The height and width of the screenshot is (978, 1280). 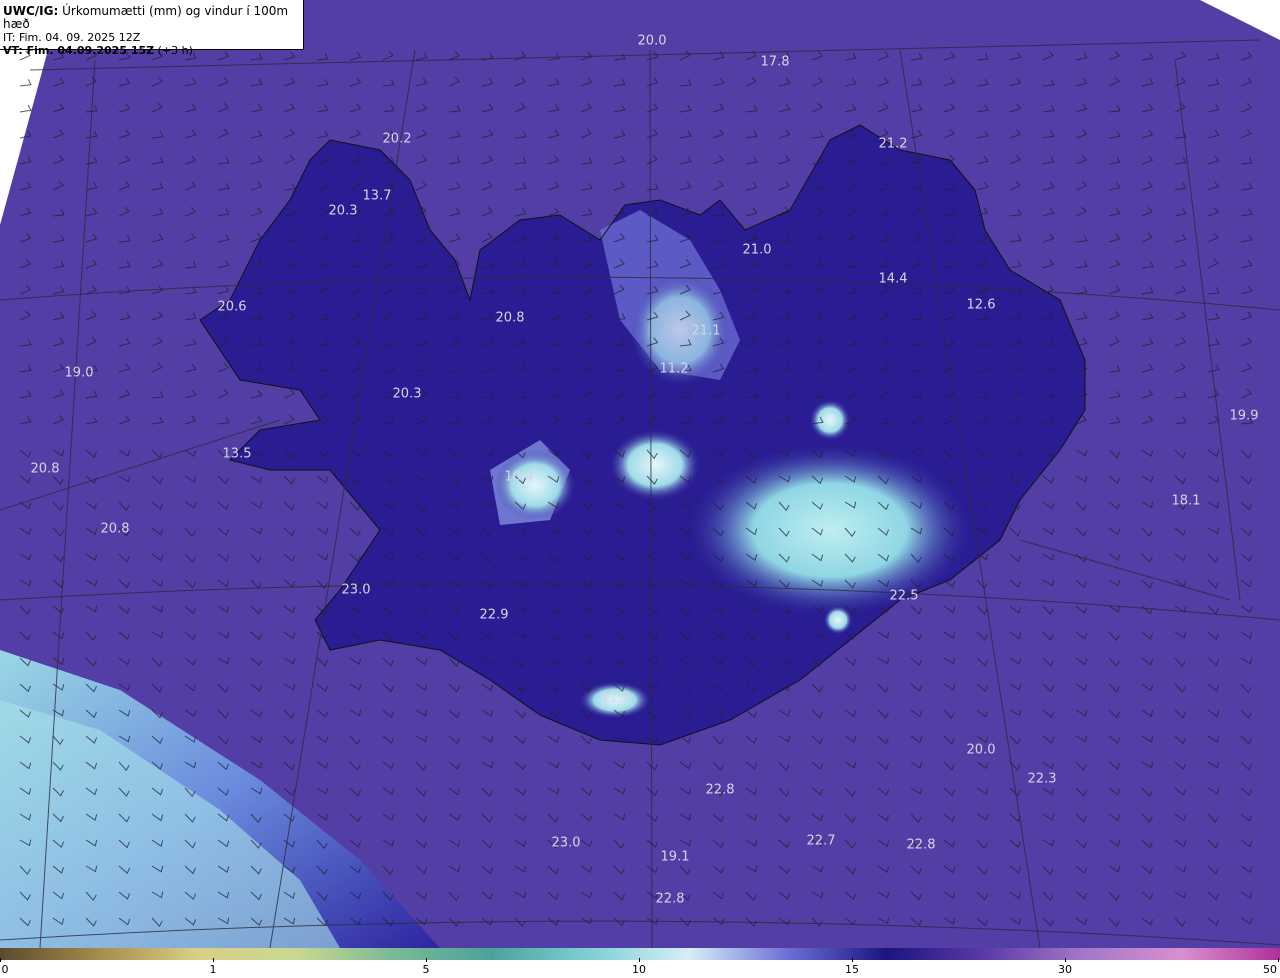 I want to click on glacier-ice-spot, so click(x=830, y=420).